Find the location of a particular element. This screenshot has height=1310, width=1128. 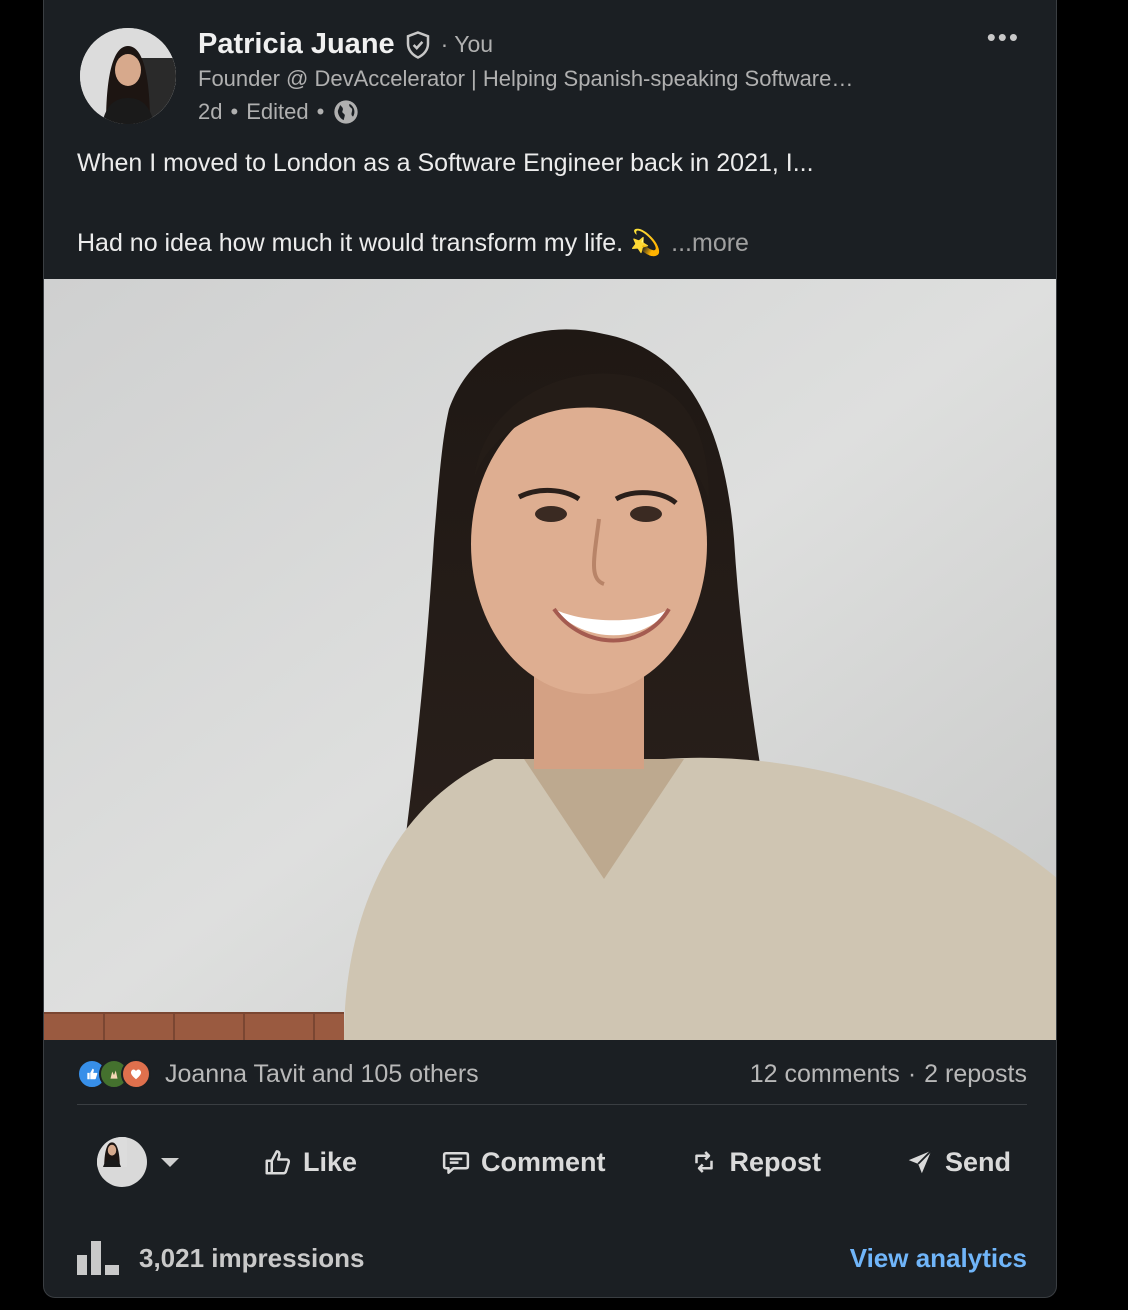

globe-icon is located at coordinates (346, 112).